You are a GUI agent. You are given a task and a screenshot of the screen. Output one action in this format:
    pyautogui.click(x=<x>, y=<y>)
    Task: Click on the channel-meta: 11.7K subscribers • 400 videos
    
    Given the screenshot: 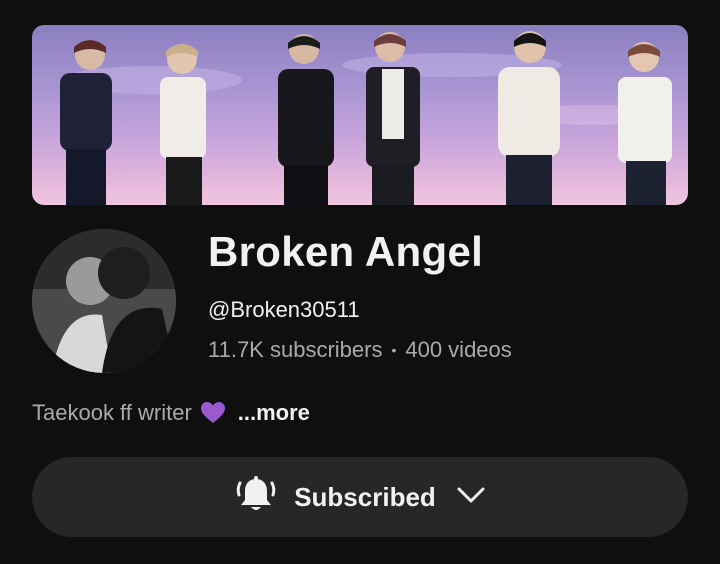 What is the action you would take?
    pyautogui.click(x=360, y=350)
    